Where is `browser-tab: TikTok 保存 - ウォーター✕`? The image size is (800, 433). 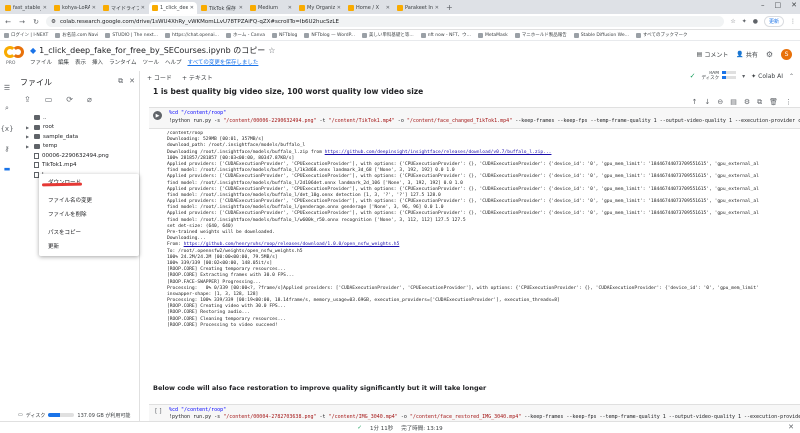 browser-tab: TikTok 保存 - ウォーター✕ is located at coordinates (222, 8).